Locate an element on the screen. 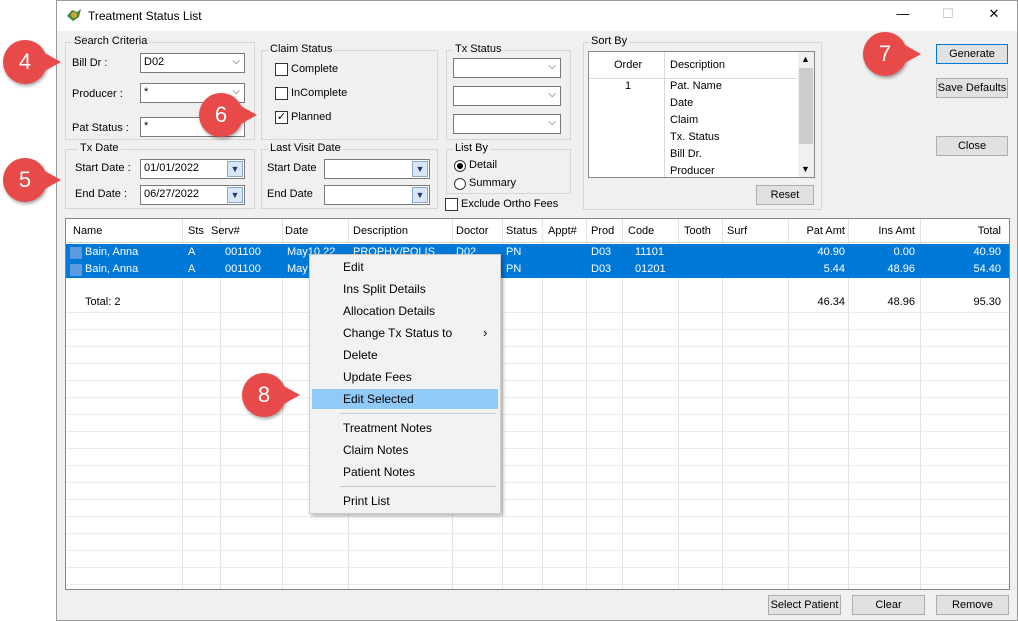  tx-status-legend: Tx Status is located at coordinates (478, 49).